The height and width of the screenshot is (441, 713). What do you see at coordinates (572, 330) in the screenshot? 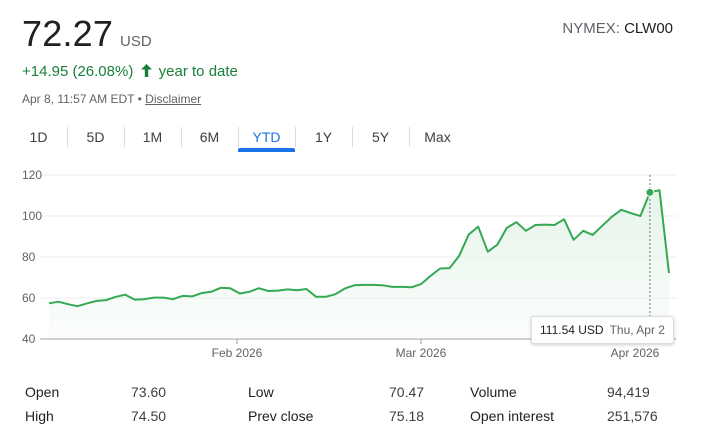
I see `tooltip-value: 111.54 USD` at bounding box center [572, 330].